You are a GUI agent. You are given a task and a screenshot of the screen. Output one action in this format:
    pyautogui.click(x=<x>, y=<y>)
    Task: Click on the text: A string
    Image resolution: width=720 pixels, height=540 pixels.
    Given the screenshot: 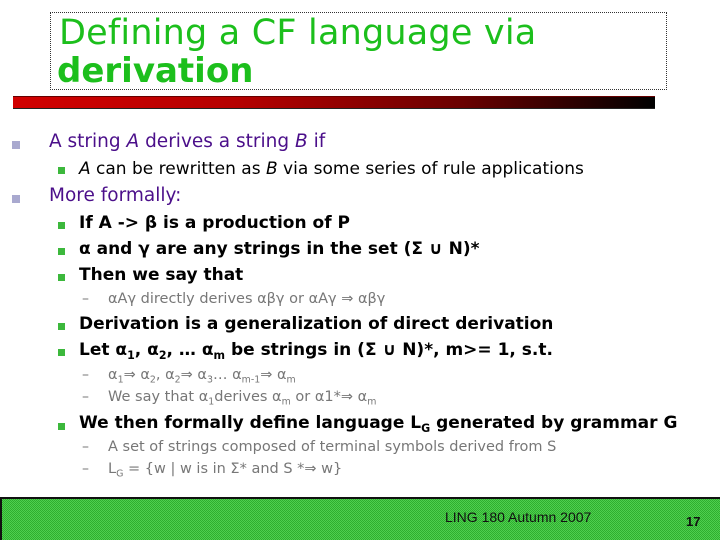 What is the action you would take?
    pyautogui.click(x=88, y=141)
    